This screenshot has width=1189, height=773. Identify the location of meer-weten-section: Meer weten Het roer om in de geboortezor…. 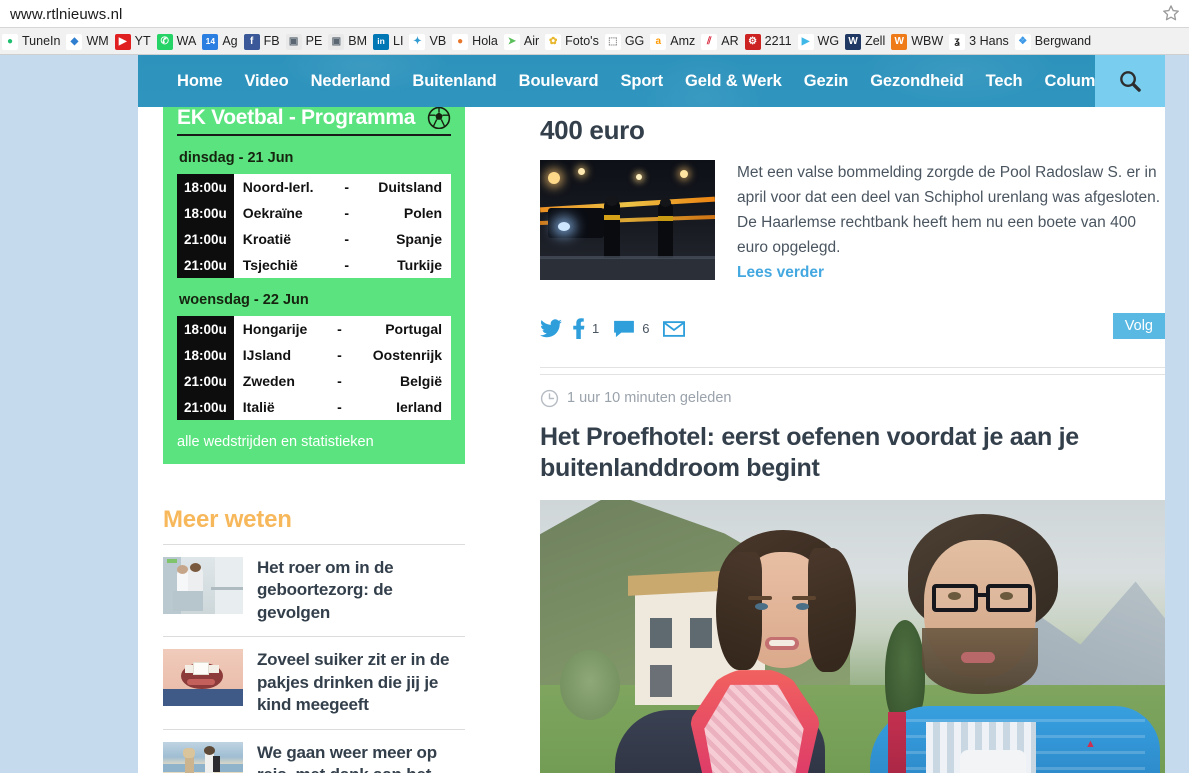
(314, 639).